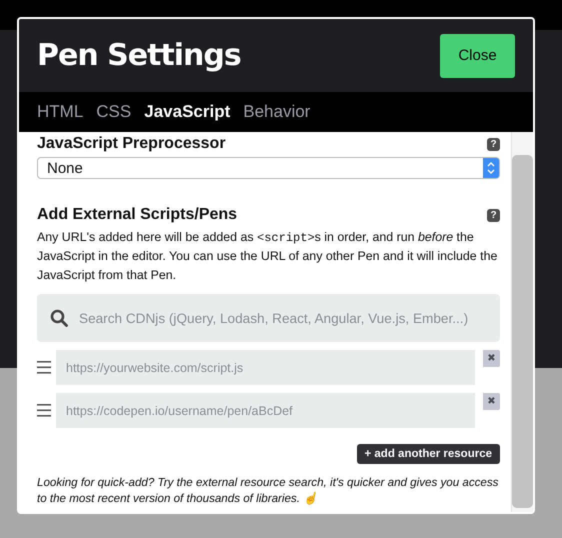 The height and width of the screenshot is (538, 562). What do you see at coordinates (137, 215) in the screenshot?
I see `section-heading: Add External Scripts/Pens` at bounding box center [137, 215].